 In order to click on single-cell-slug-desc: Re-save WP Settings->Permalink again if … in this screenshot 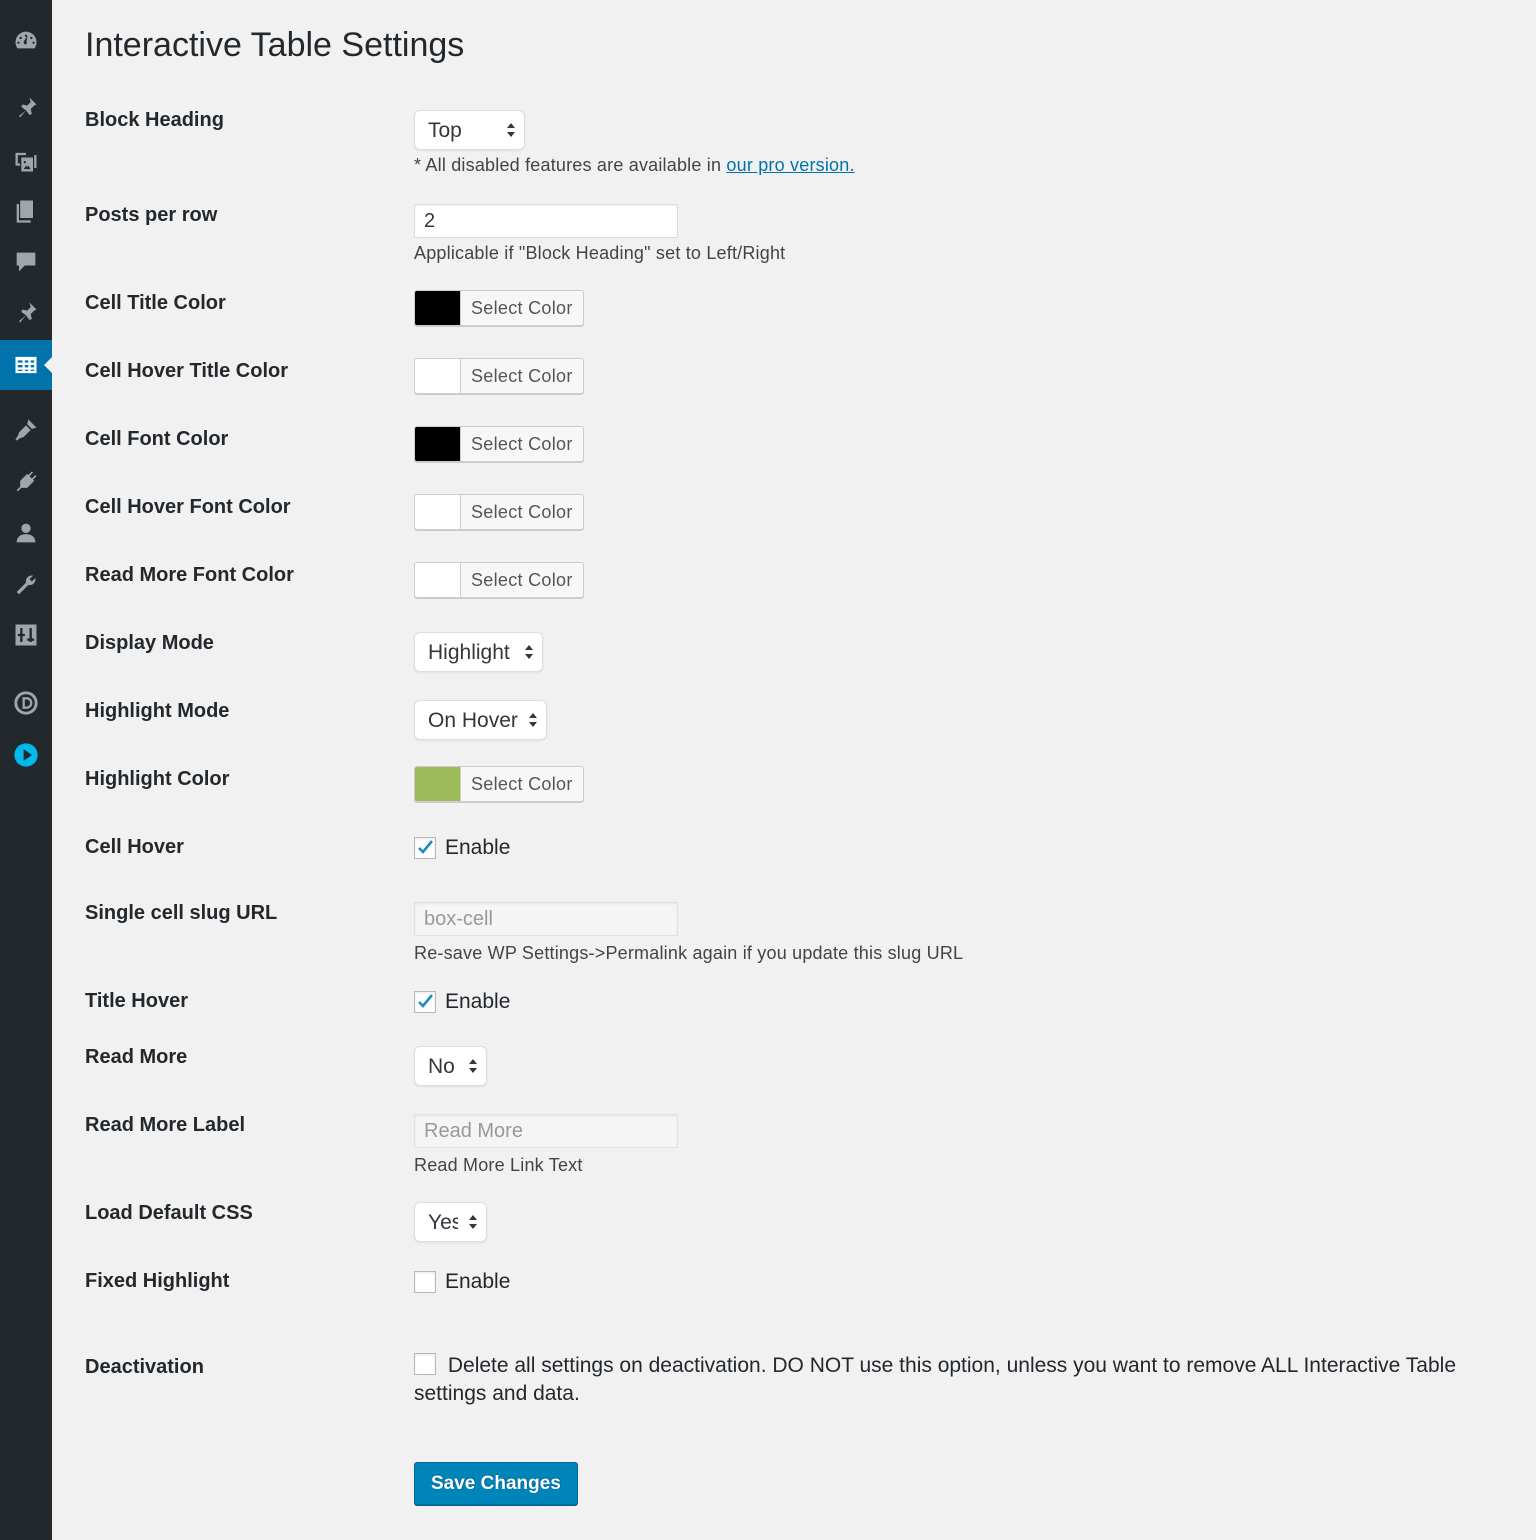, I will do `click(689, 953)`.